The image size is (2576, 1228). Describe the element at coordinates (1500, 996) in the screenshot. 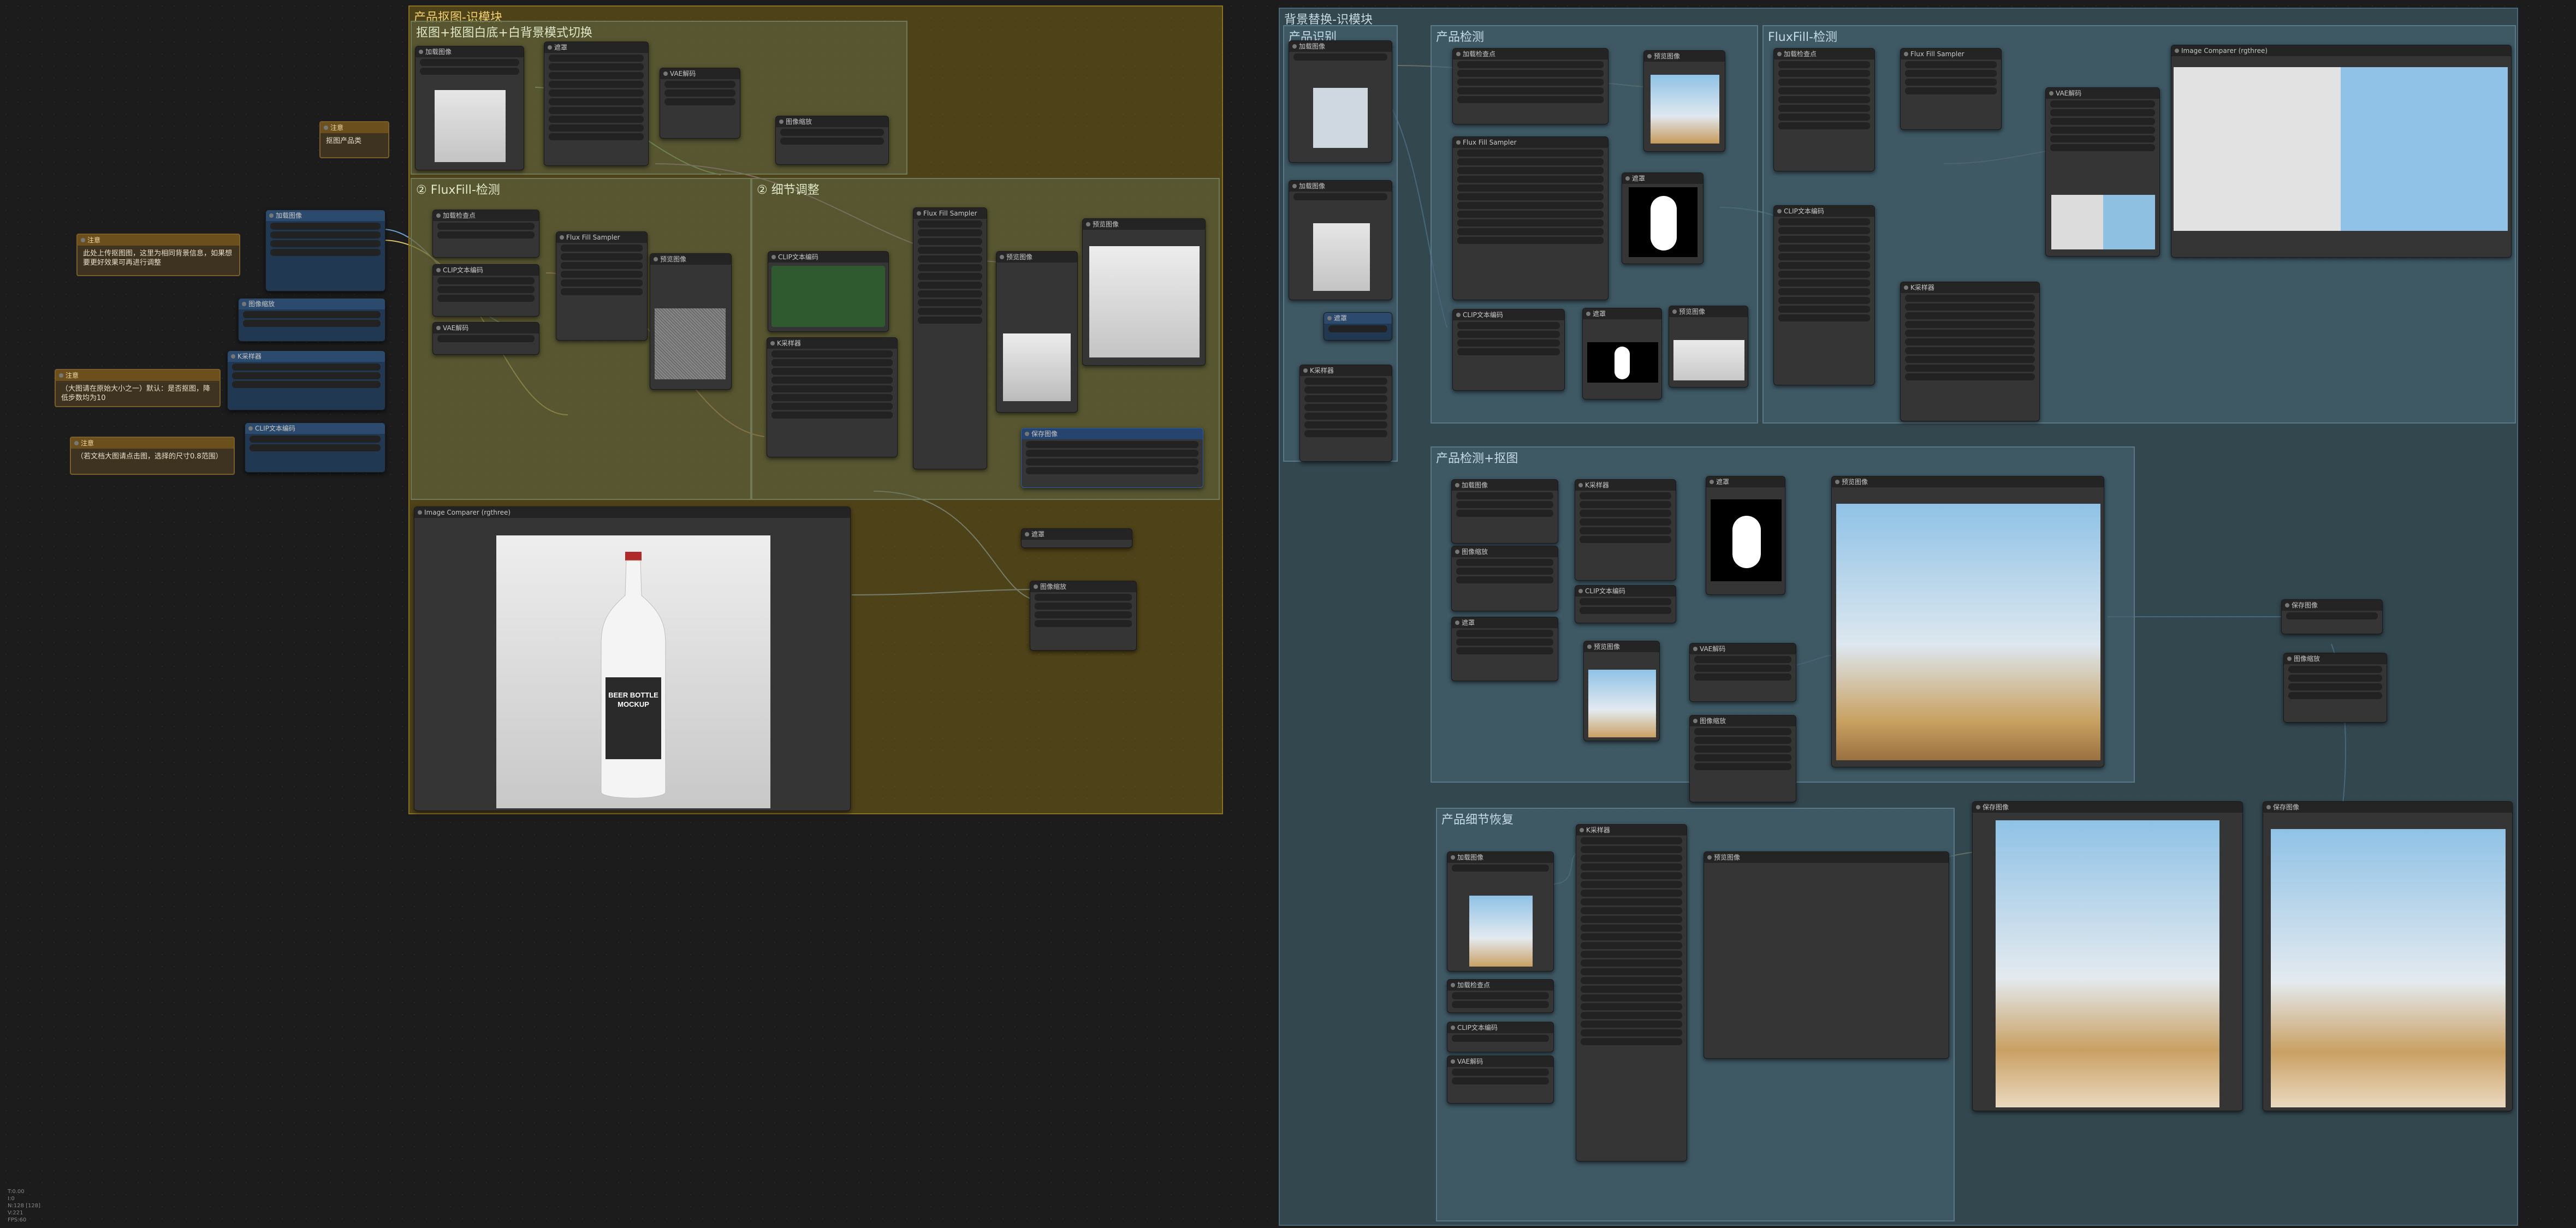

I see `restore-node-a: 加载检查点` at that location.